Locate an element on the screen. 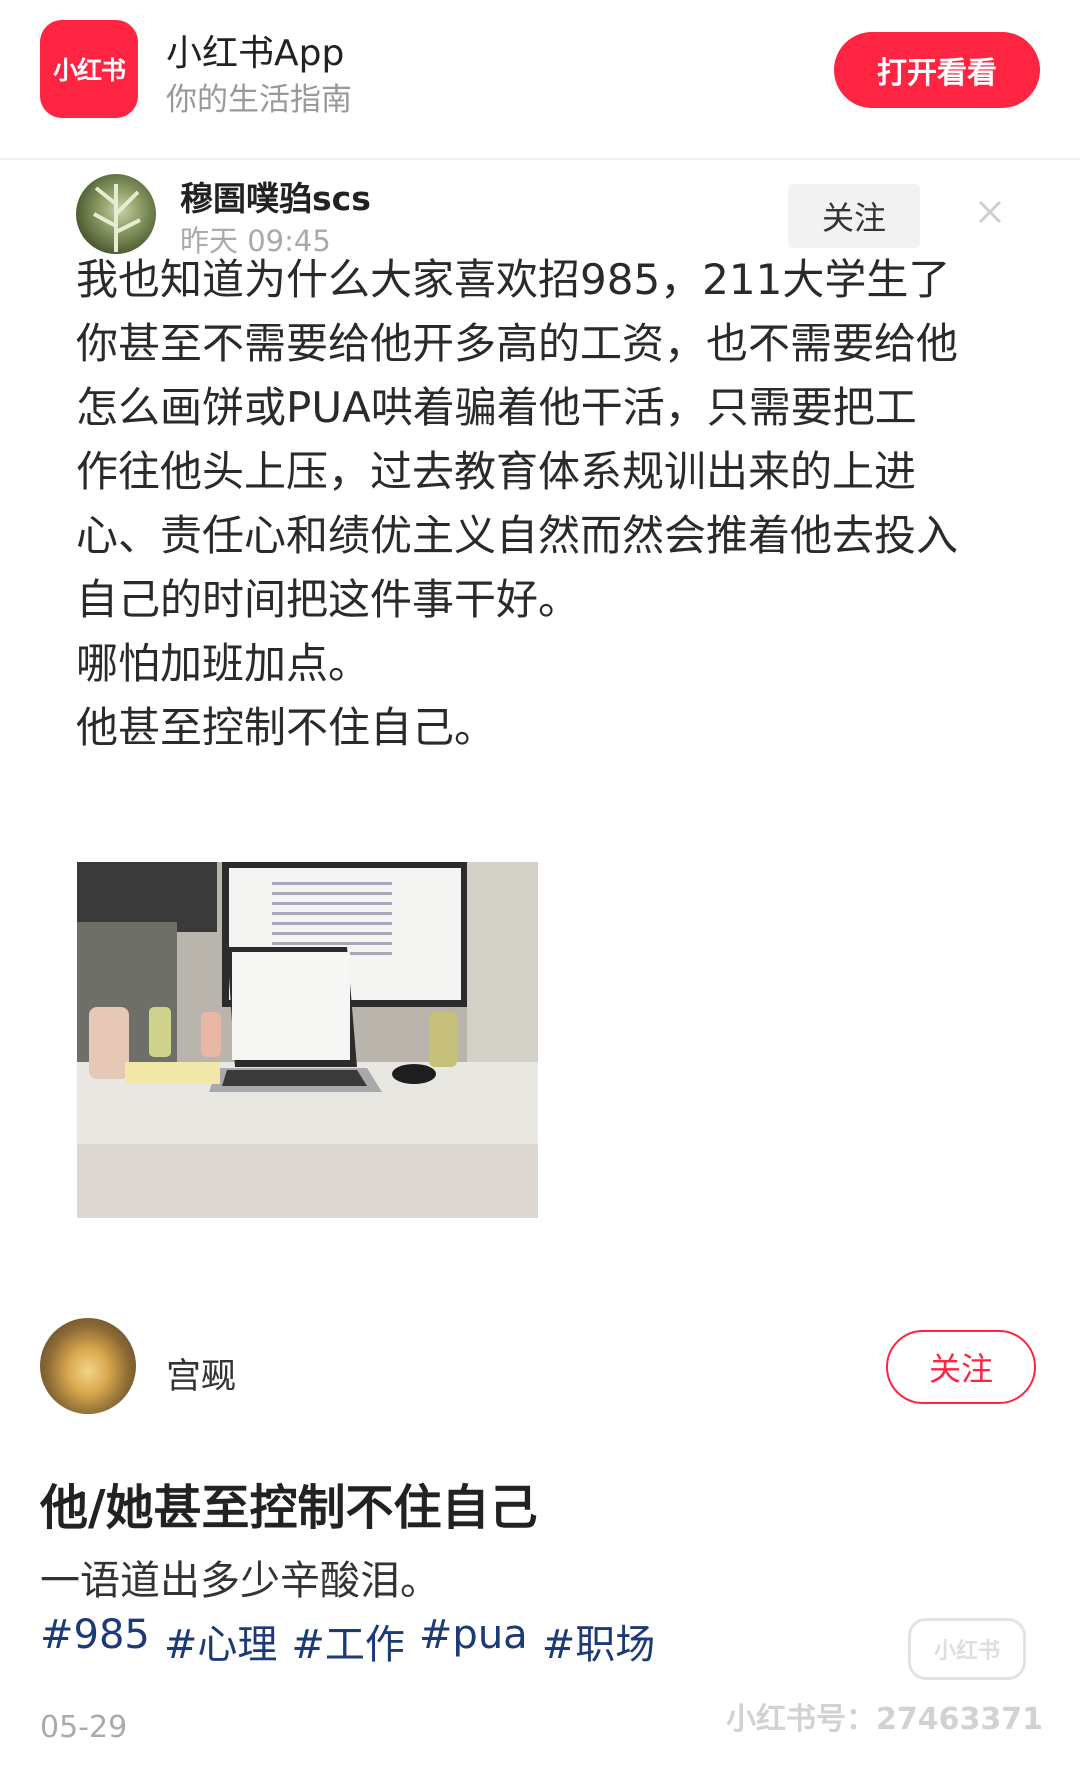 This screenshot has height=1768, width=1080. watermark-id: 小红书号：27463371 is located at coordinates (884, 1719).